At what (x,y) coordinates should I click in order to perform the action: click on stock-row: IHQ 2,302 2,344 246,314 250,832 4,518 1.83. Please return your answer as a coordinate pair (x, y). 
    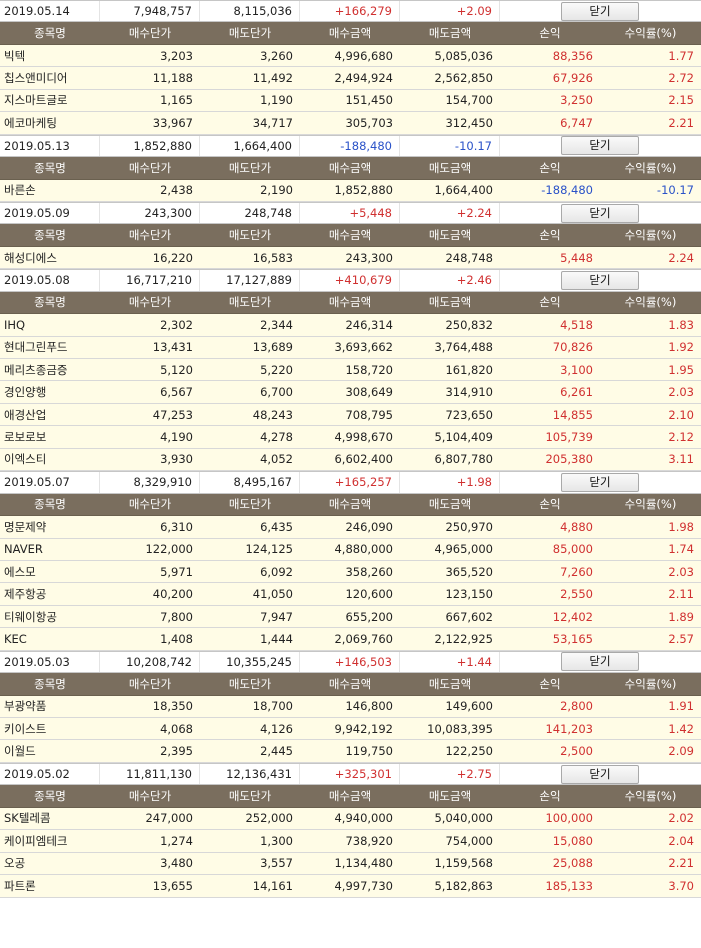
    Looking at the image, I should click on (350, 325).